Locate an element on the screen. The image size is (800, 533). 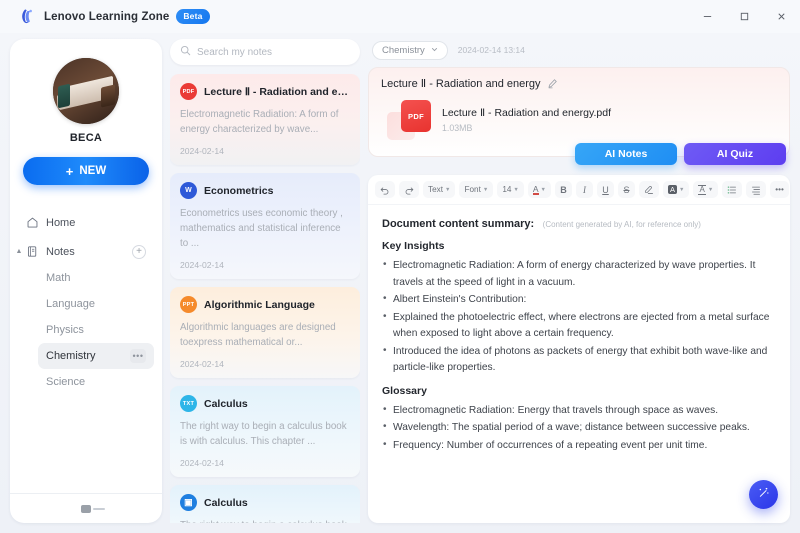
sidebar-item-physics: Physics is located at coordinates (96, 330).